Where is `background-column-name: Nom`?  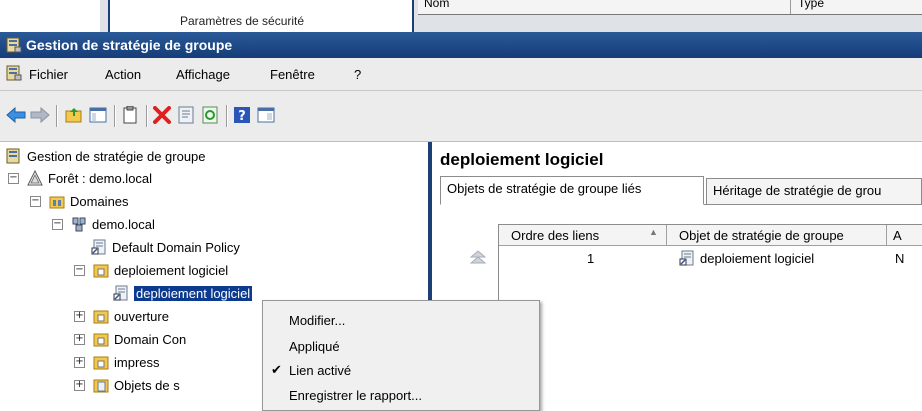
background-column-name: Nom is located at coordinates (437, 5).